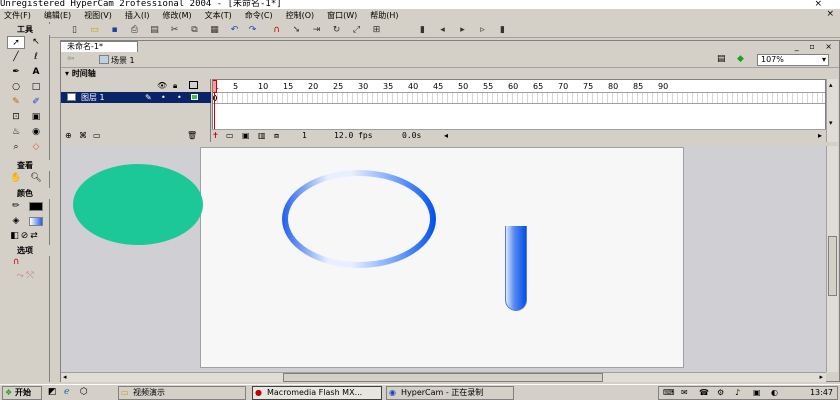  I want to click on tray-icon: ◐, so click(774, 393).